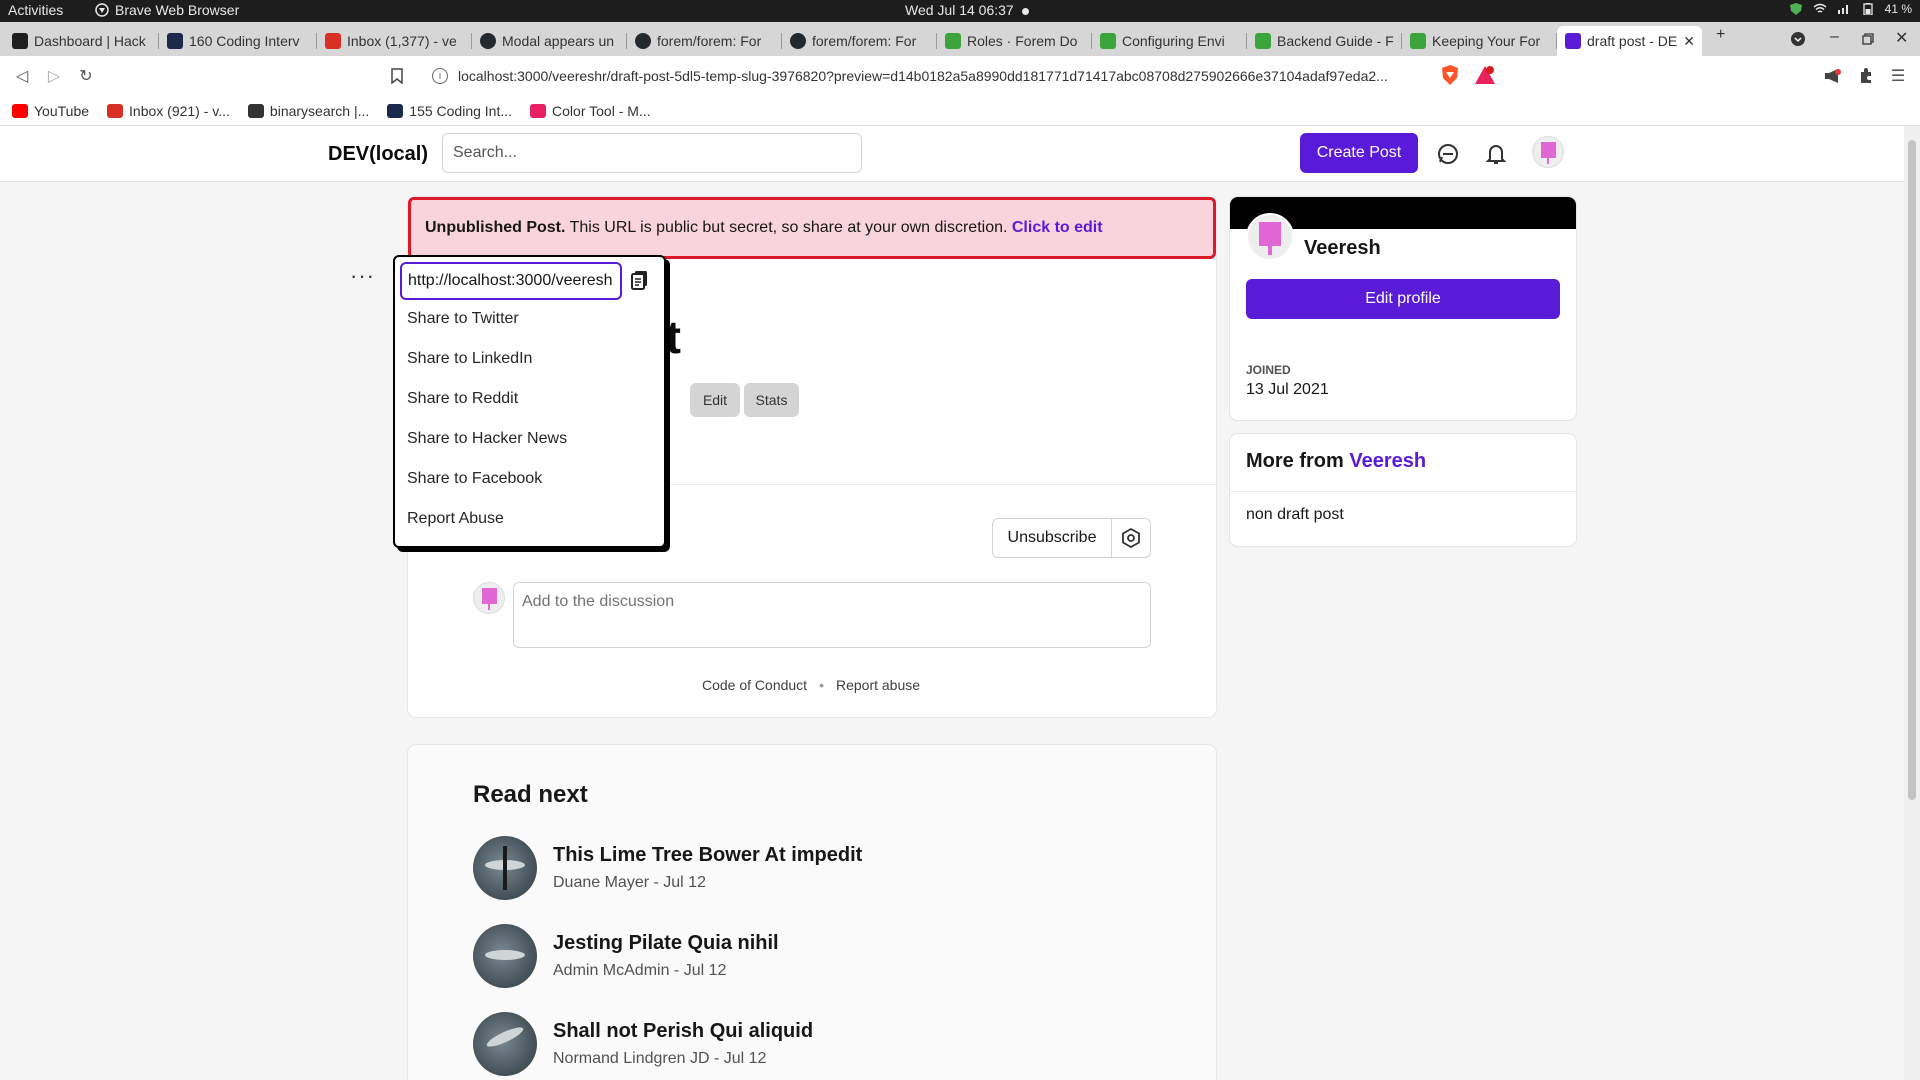 The width and height of the screenshot is (1920, 1080). What do you see at coordinates (35, 10) in the screenshot?
I see `activities-button: Activities` at bounding box center [35, 10].